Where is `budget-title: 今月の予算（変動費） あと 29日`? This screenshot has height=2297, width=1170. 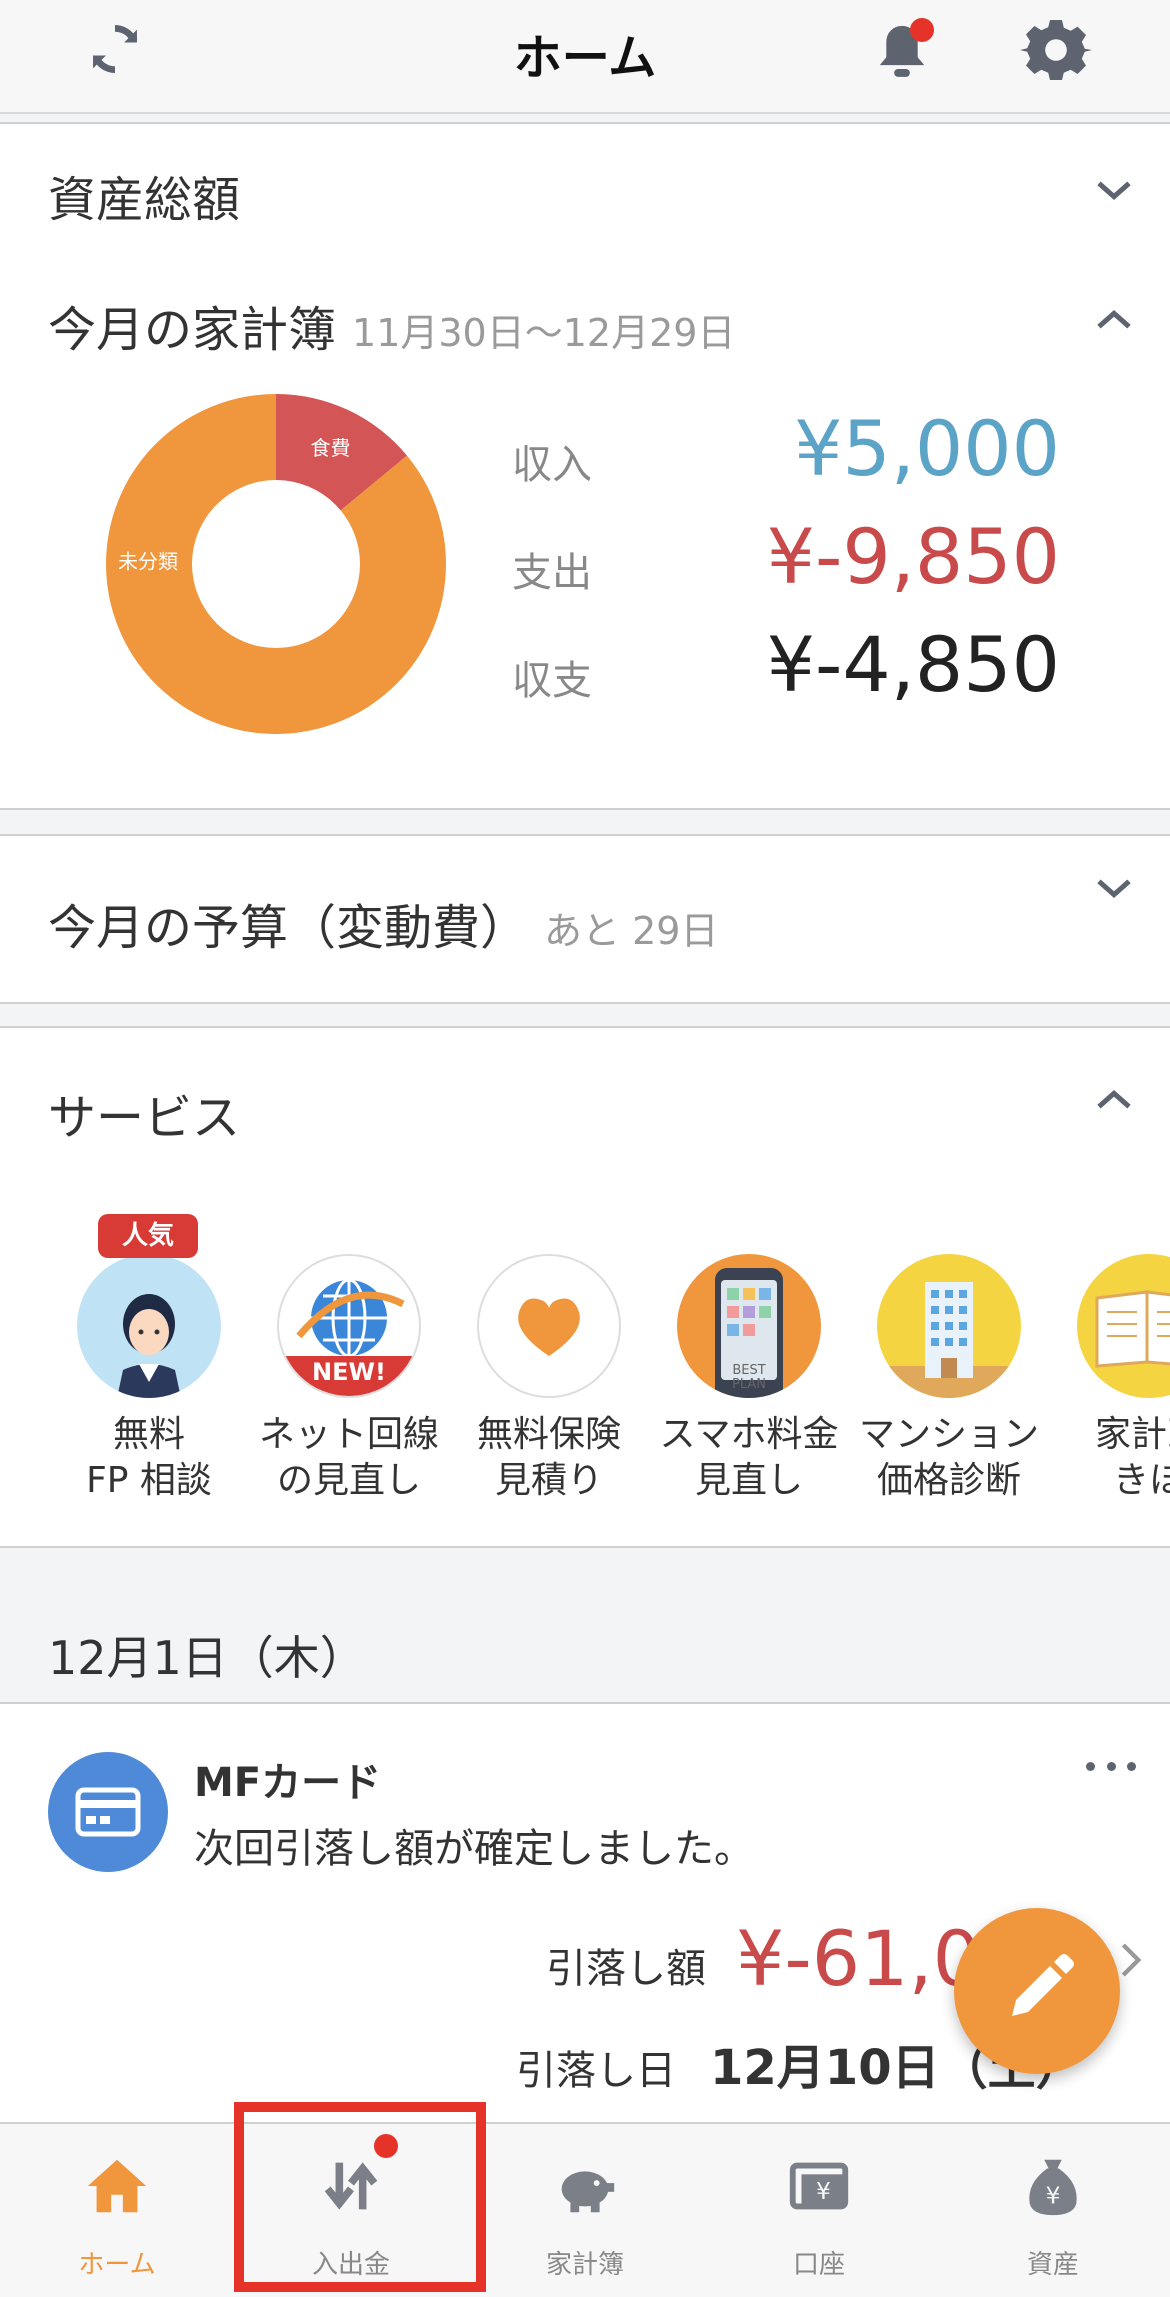
budget-title: 今月の予算（変動費） あと 29日 is located at coordinates (383, 923).